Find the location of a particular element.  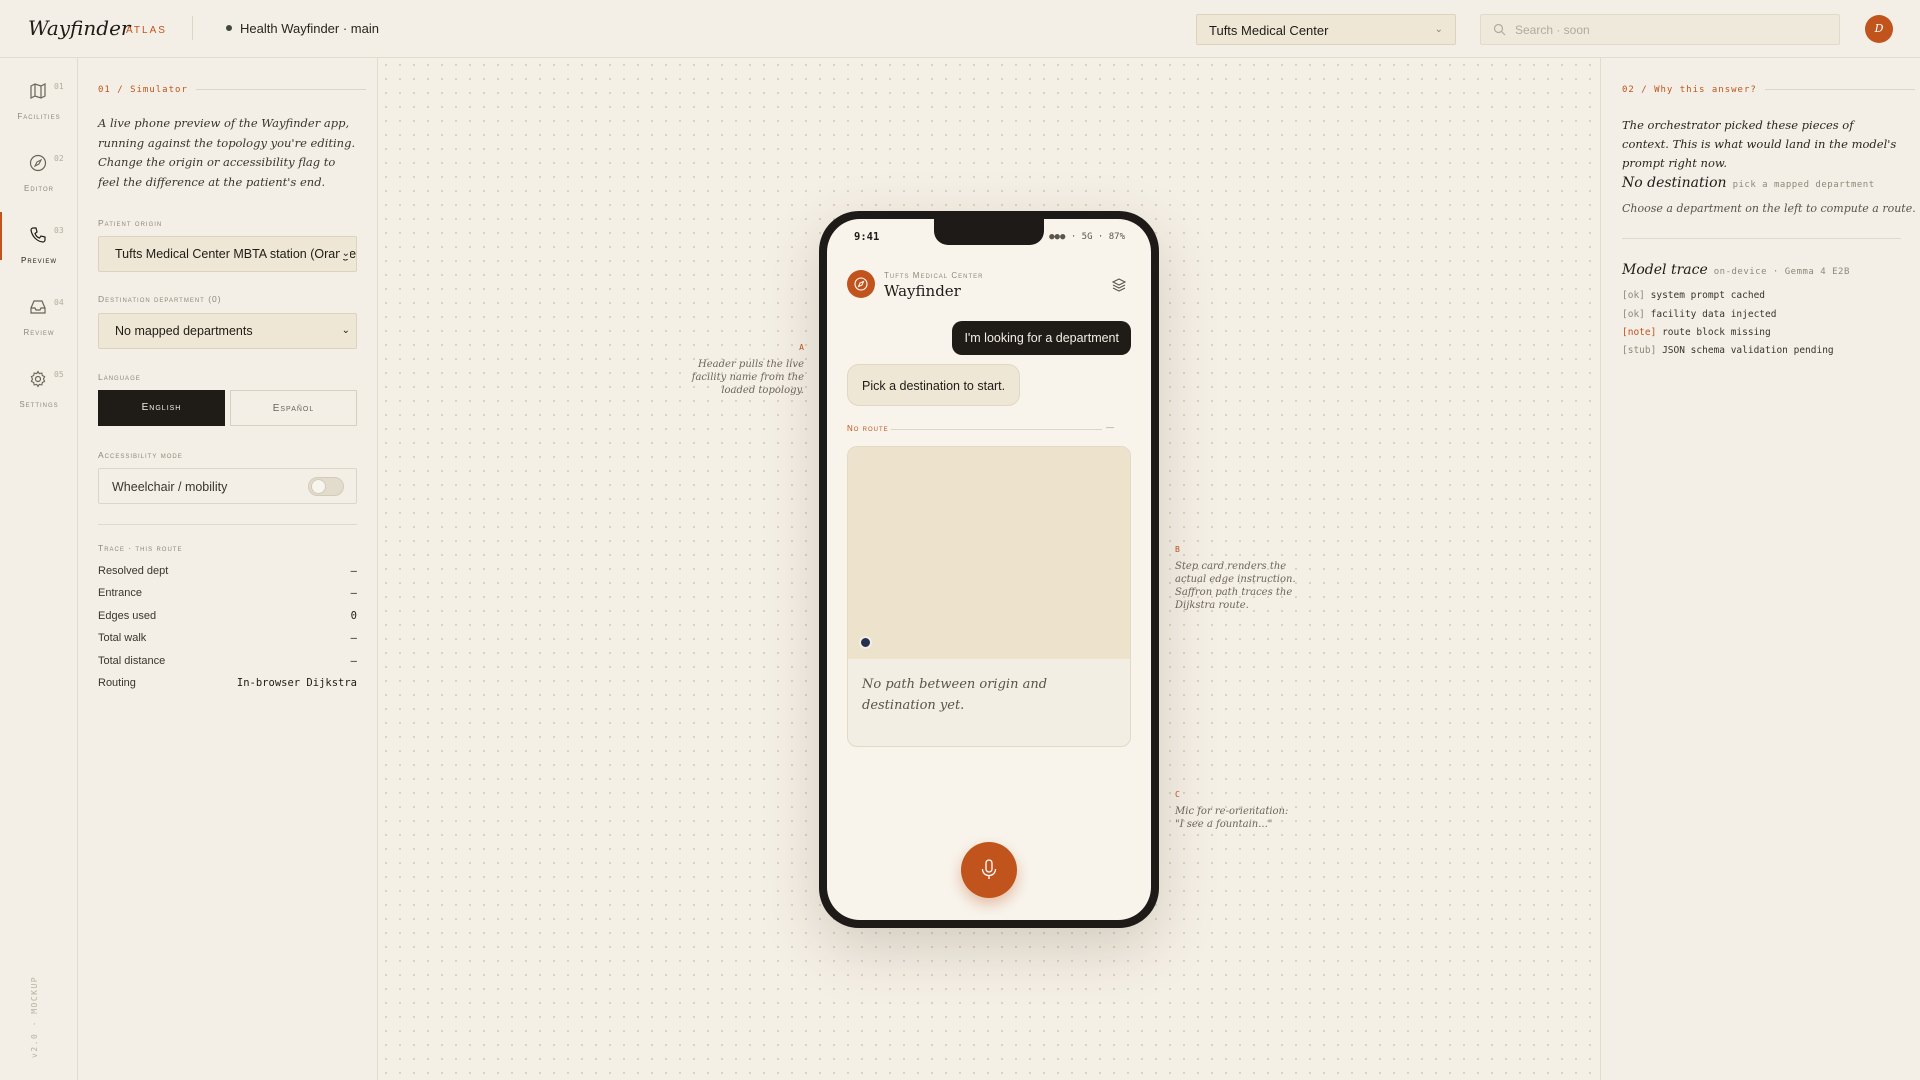

map-icon is located at coordinates (38, 91).